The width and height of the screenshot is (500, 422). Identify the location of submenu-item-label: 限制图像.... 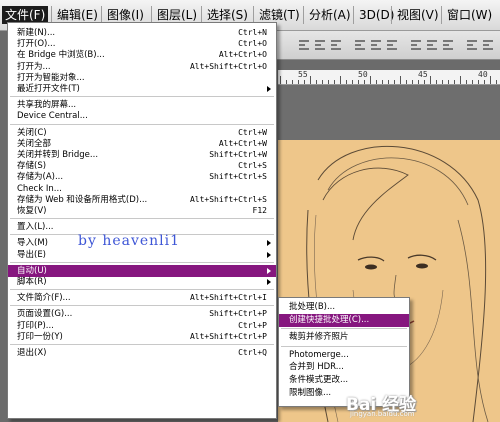
(310, 392).